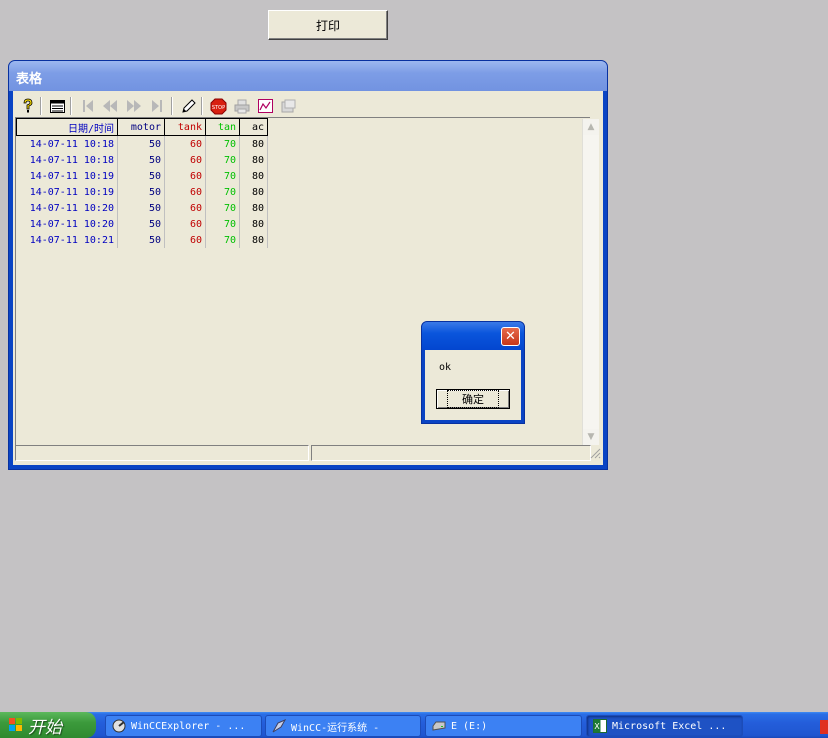 Image resolution: width=828 pixels, height=738 pixels. I want to click on header-tan: tan, so click(222, 127).